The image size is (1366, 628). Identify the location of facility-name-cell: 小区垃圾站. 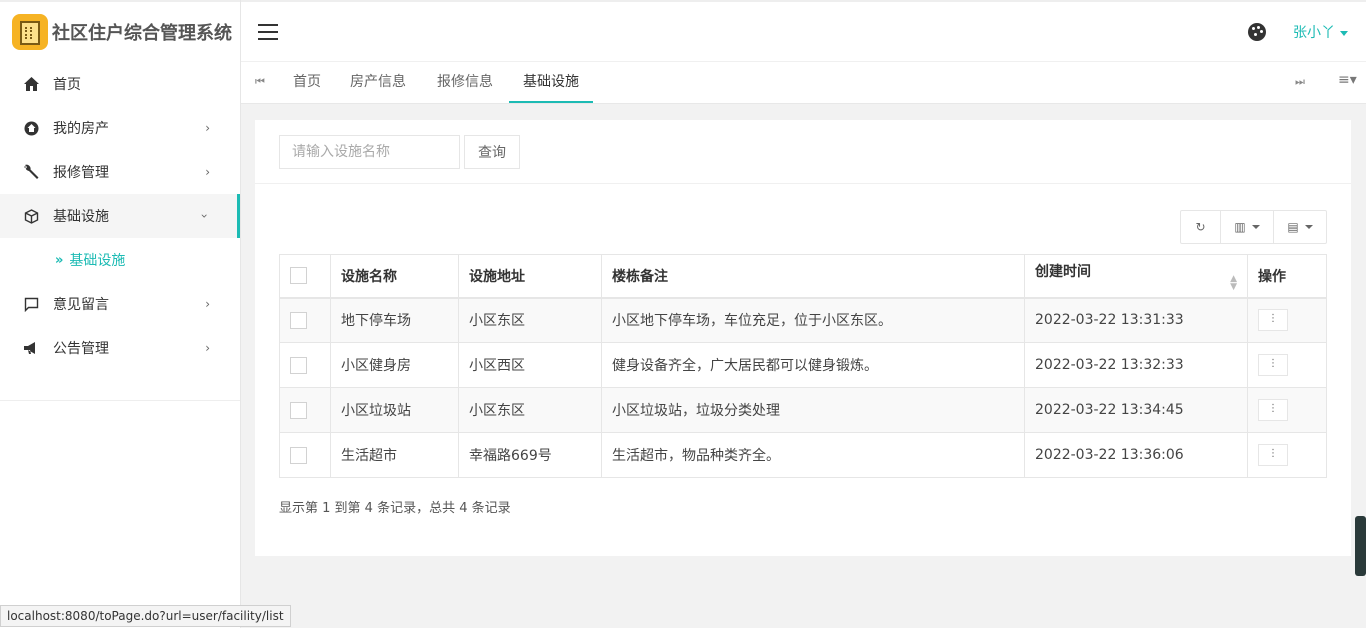
(394, 410).